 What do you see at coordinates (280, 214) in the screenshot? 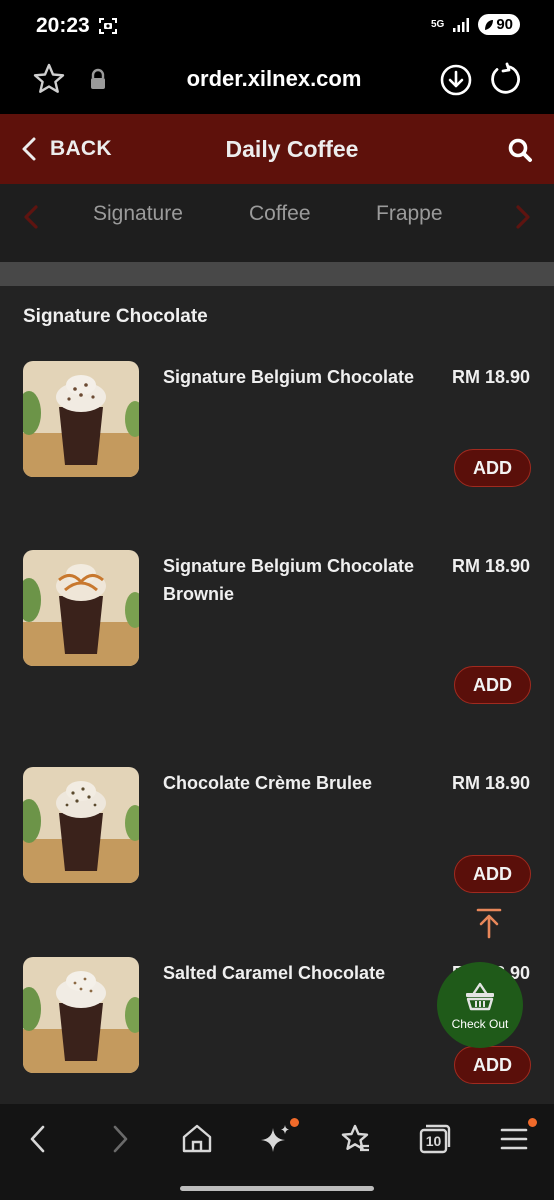
I see `tab-coffee: Coffee` at bounding box center [280, 214].